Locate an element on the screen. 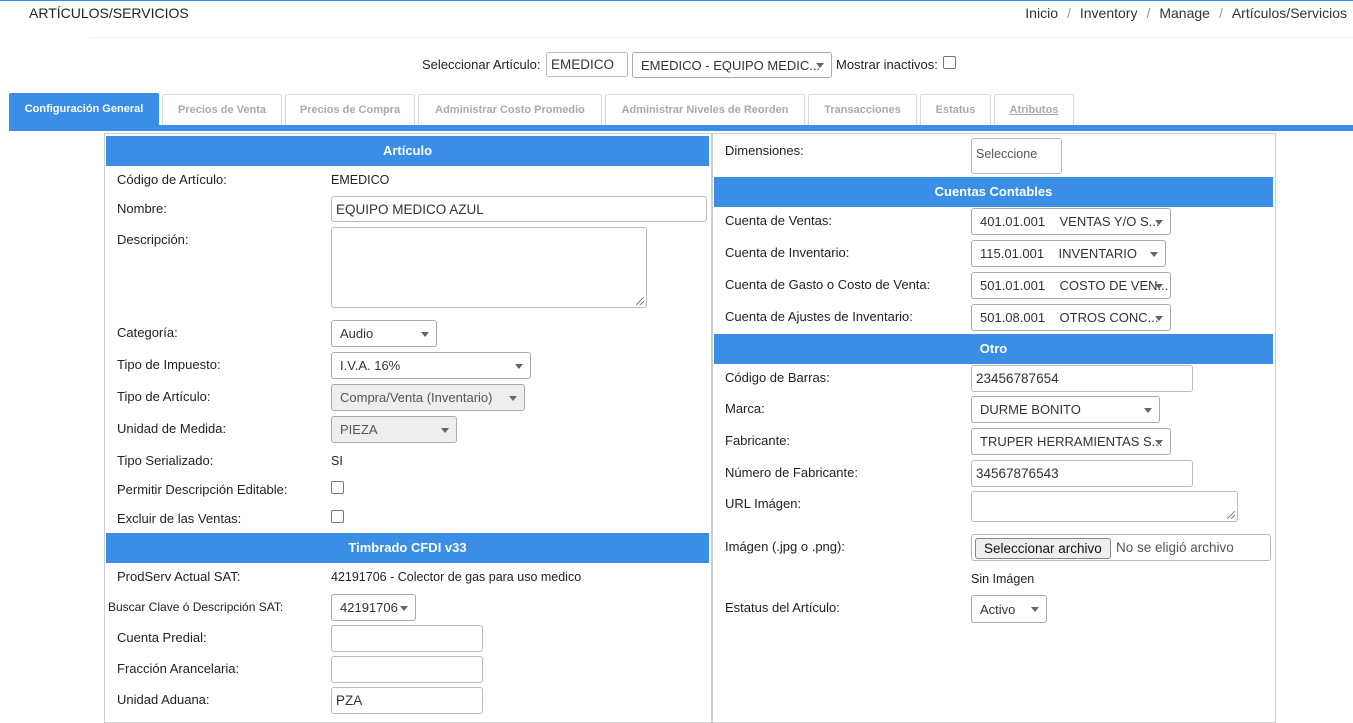 Image resolution: width=1353 pixels, height=723 pixels. fraccion-arancelaria-input is located at coordinates (407, 669).